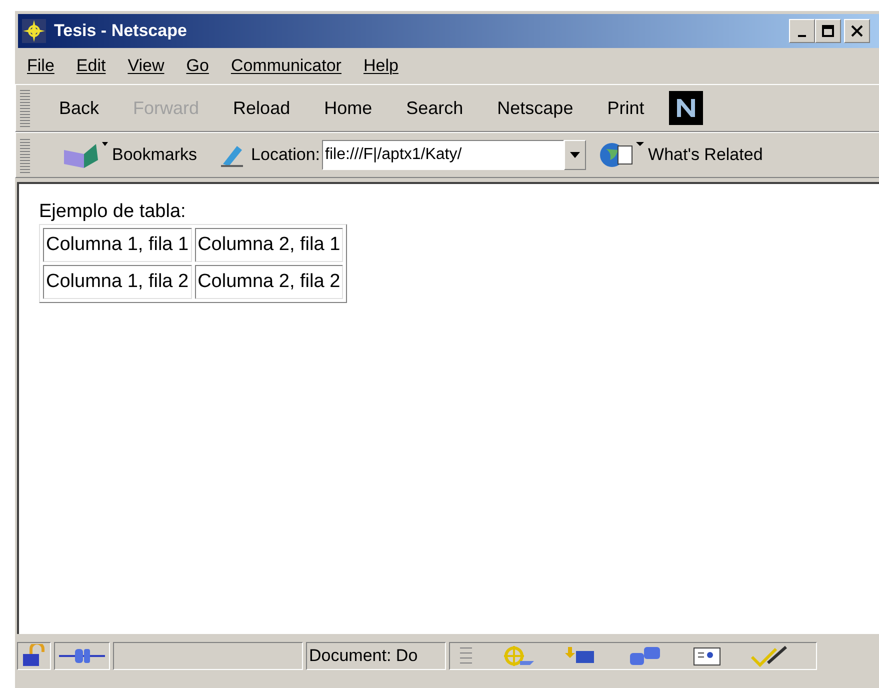  I want to click on location-label: Location:, so click(285, 155).